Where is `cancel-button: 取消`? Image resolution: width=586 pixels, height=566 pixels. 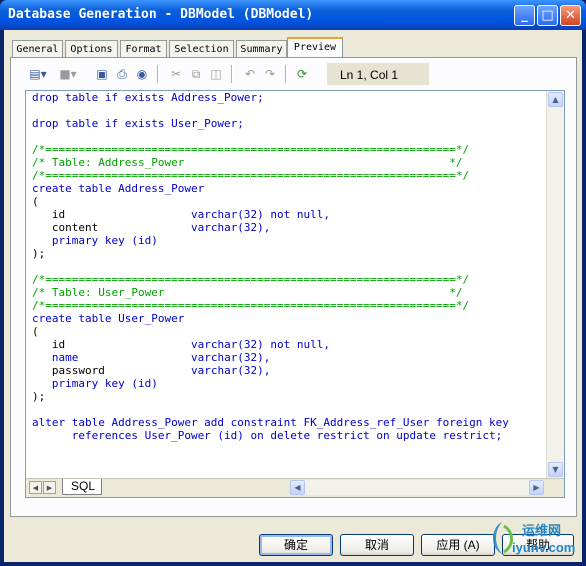 cancel-button: 取消 is located at coordinates (377, 545).